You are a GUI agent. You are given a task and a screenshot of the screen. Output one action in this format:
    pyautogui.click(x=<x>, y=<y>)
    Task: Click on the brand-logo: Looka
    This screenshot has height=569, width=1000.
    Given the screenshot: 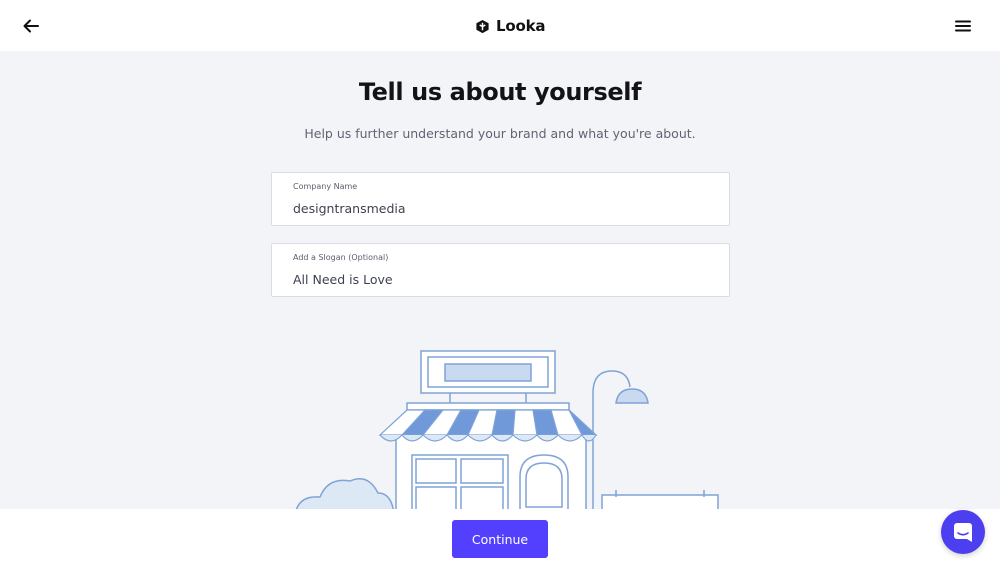 What is the action you would take?
    pyautogui.click(x=510, y=26)
    